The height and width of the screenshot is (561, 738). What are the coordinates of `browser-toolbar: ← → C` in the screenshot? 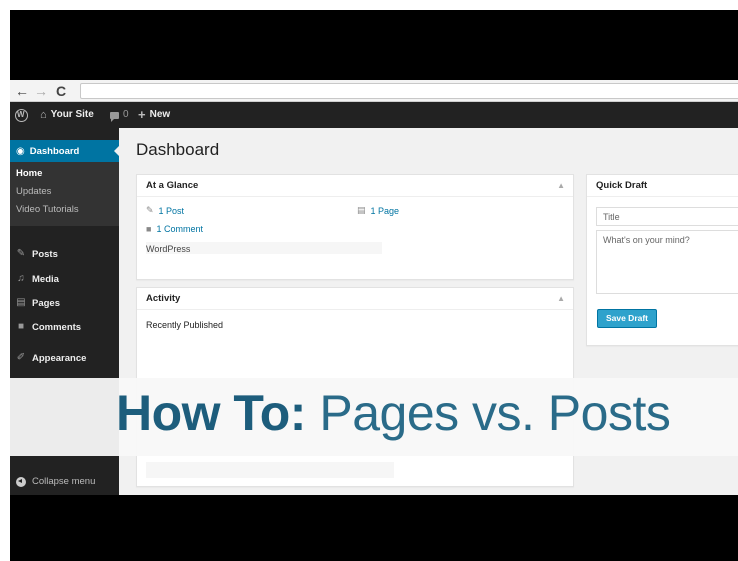 It's located at (374, 91).